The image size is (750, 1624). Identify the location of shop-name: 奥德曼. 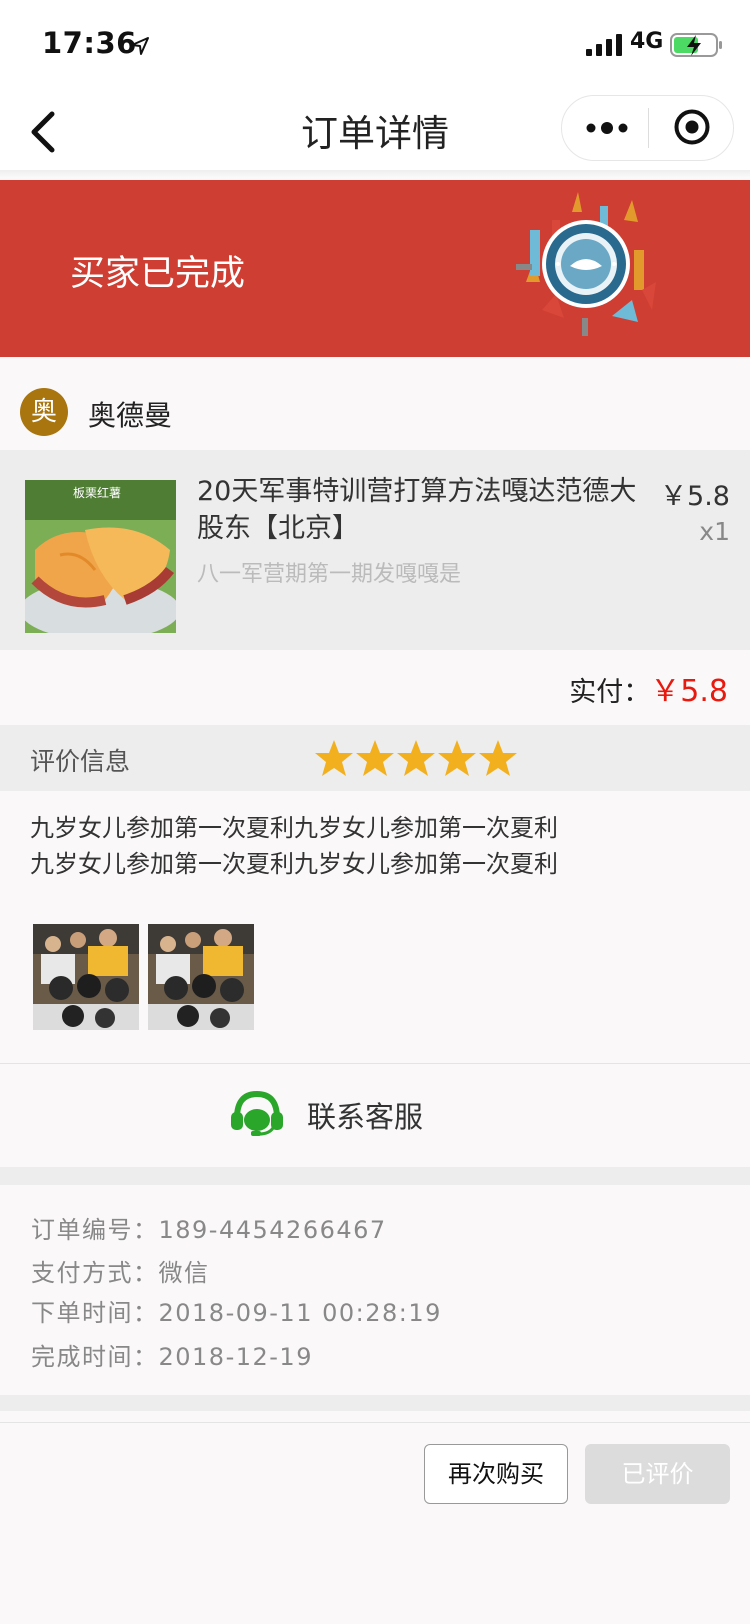
(130, 414).